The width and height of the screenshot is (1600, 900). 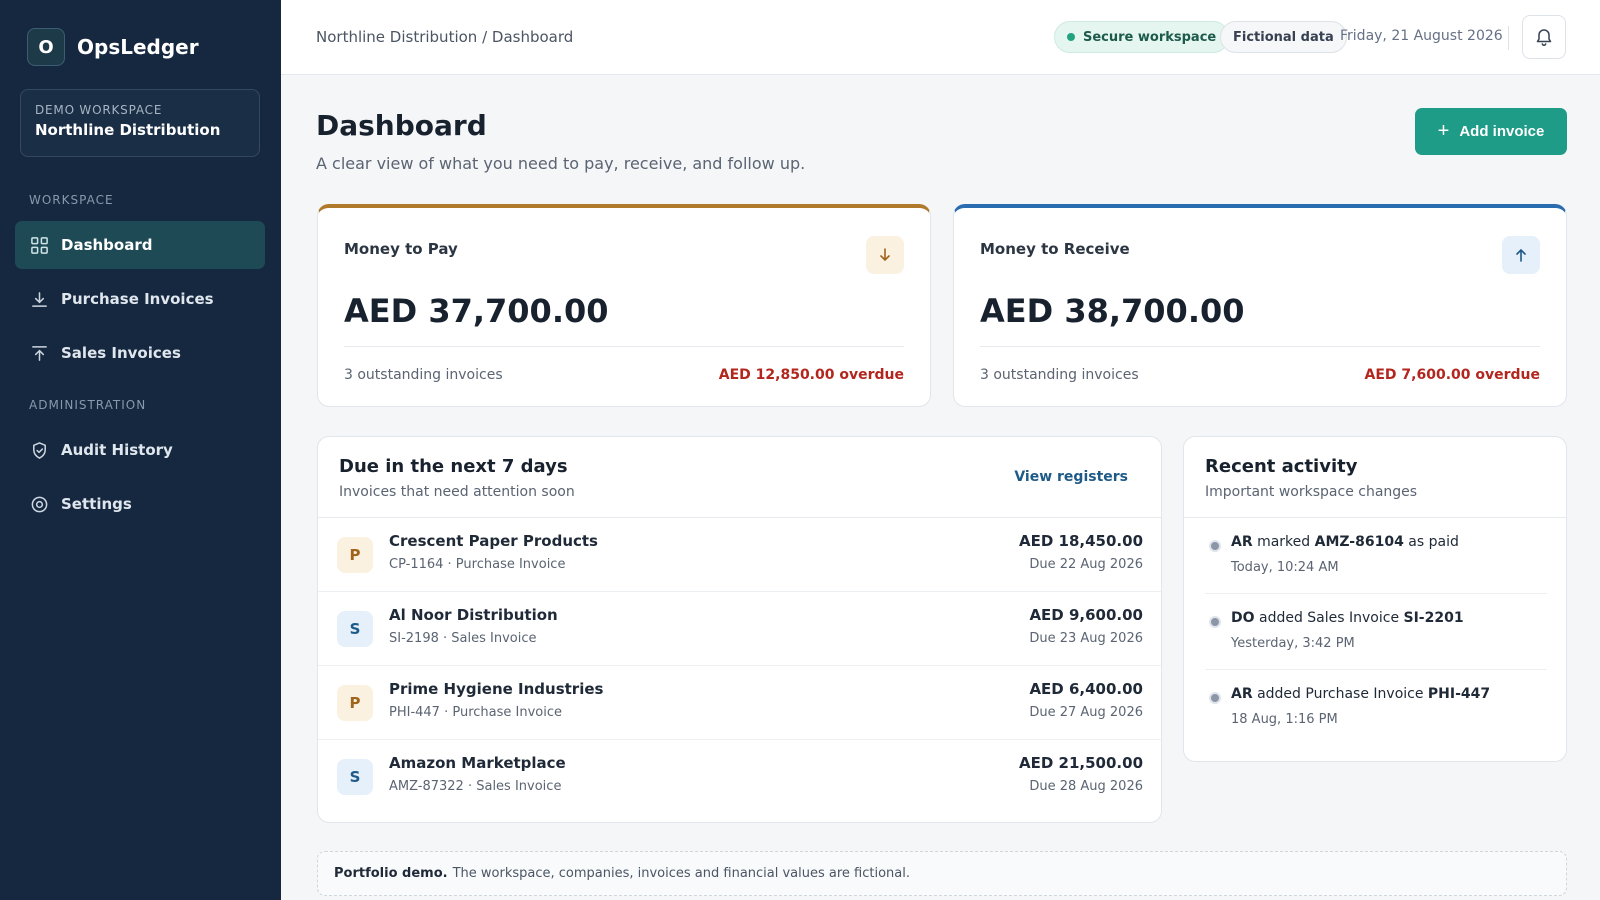 What do you see at coordinates (1086, 564) in the screenshot?
I see `invoice-due-date: Due 22 Aug 2026` at bounding box center [1086, 564].